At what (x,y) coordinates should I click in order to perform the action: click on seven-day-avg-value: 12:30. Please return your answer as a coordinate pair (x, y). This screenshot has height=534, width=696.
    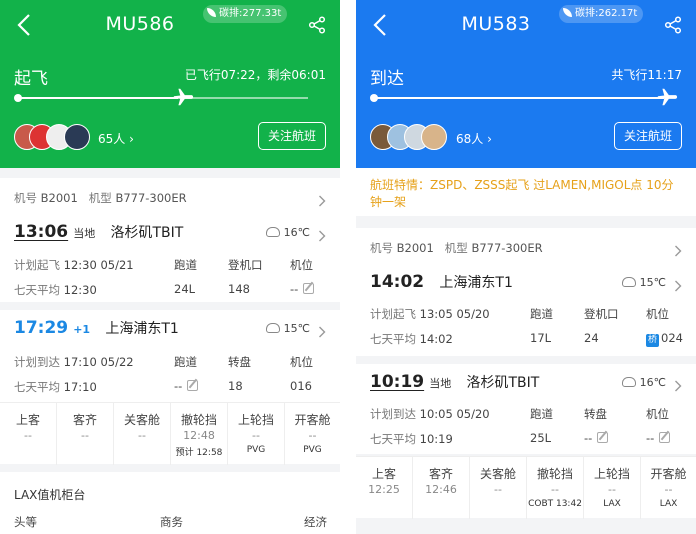
    Looking at the image, I should click on (80, 290).